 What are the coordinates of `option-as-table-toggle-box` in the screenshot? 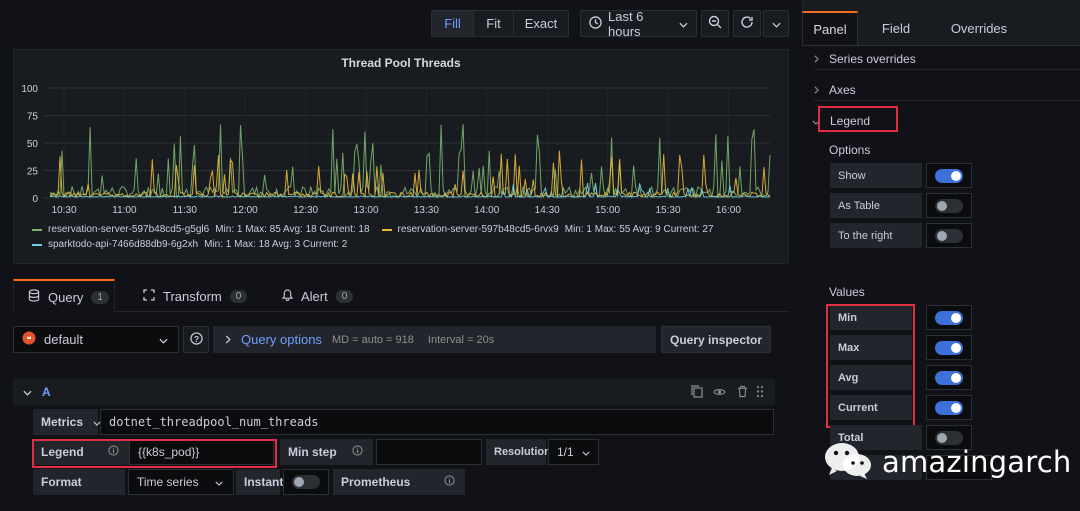 It's located at (949, 205).